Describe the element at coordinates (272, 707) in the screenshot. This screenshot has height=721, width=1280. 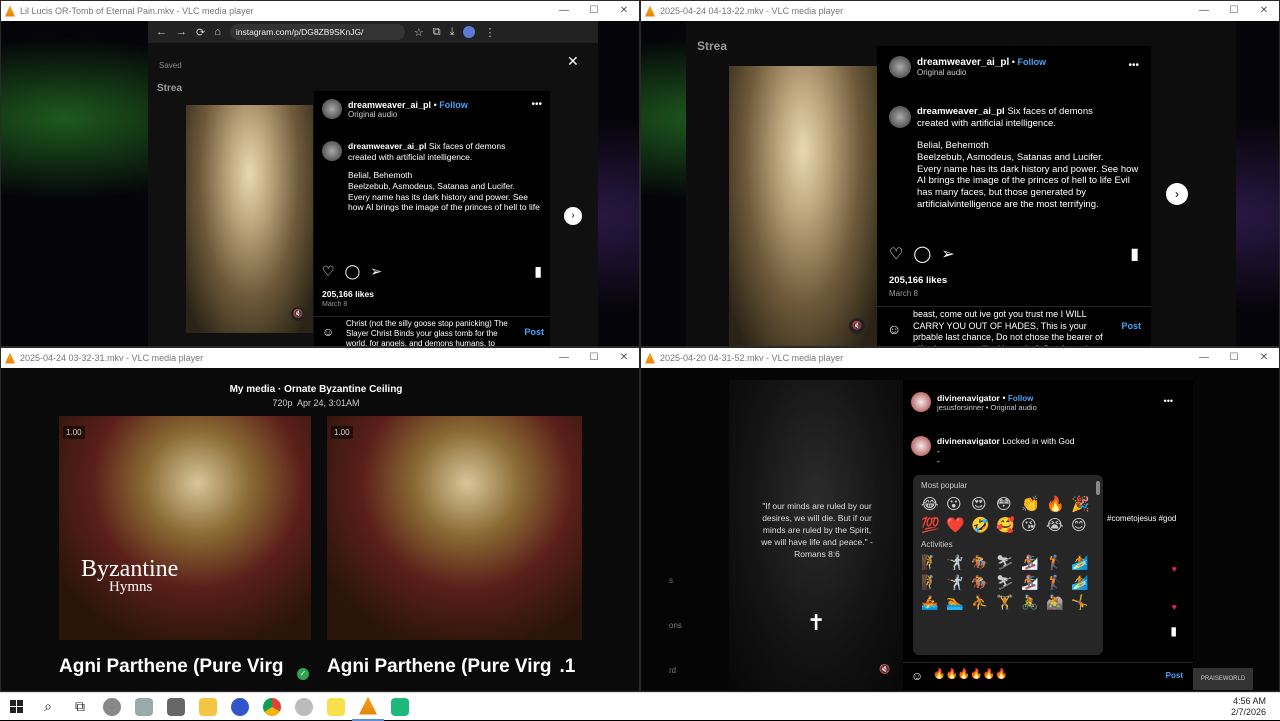
I see `chrome-icon` at that location.